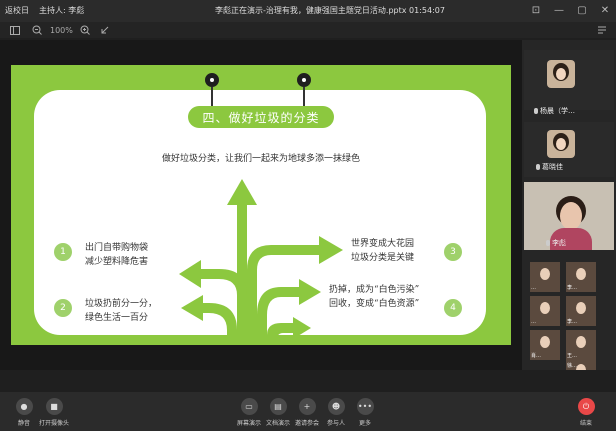 Image resolution: width=616 pixels, height=431 pixels. What do you see at coordinates (63, 308) in the screenshot?
I see `point-number: 2` at bounding box center [63, 308].